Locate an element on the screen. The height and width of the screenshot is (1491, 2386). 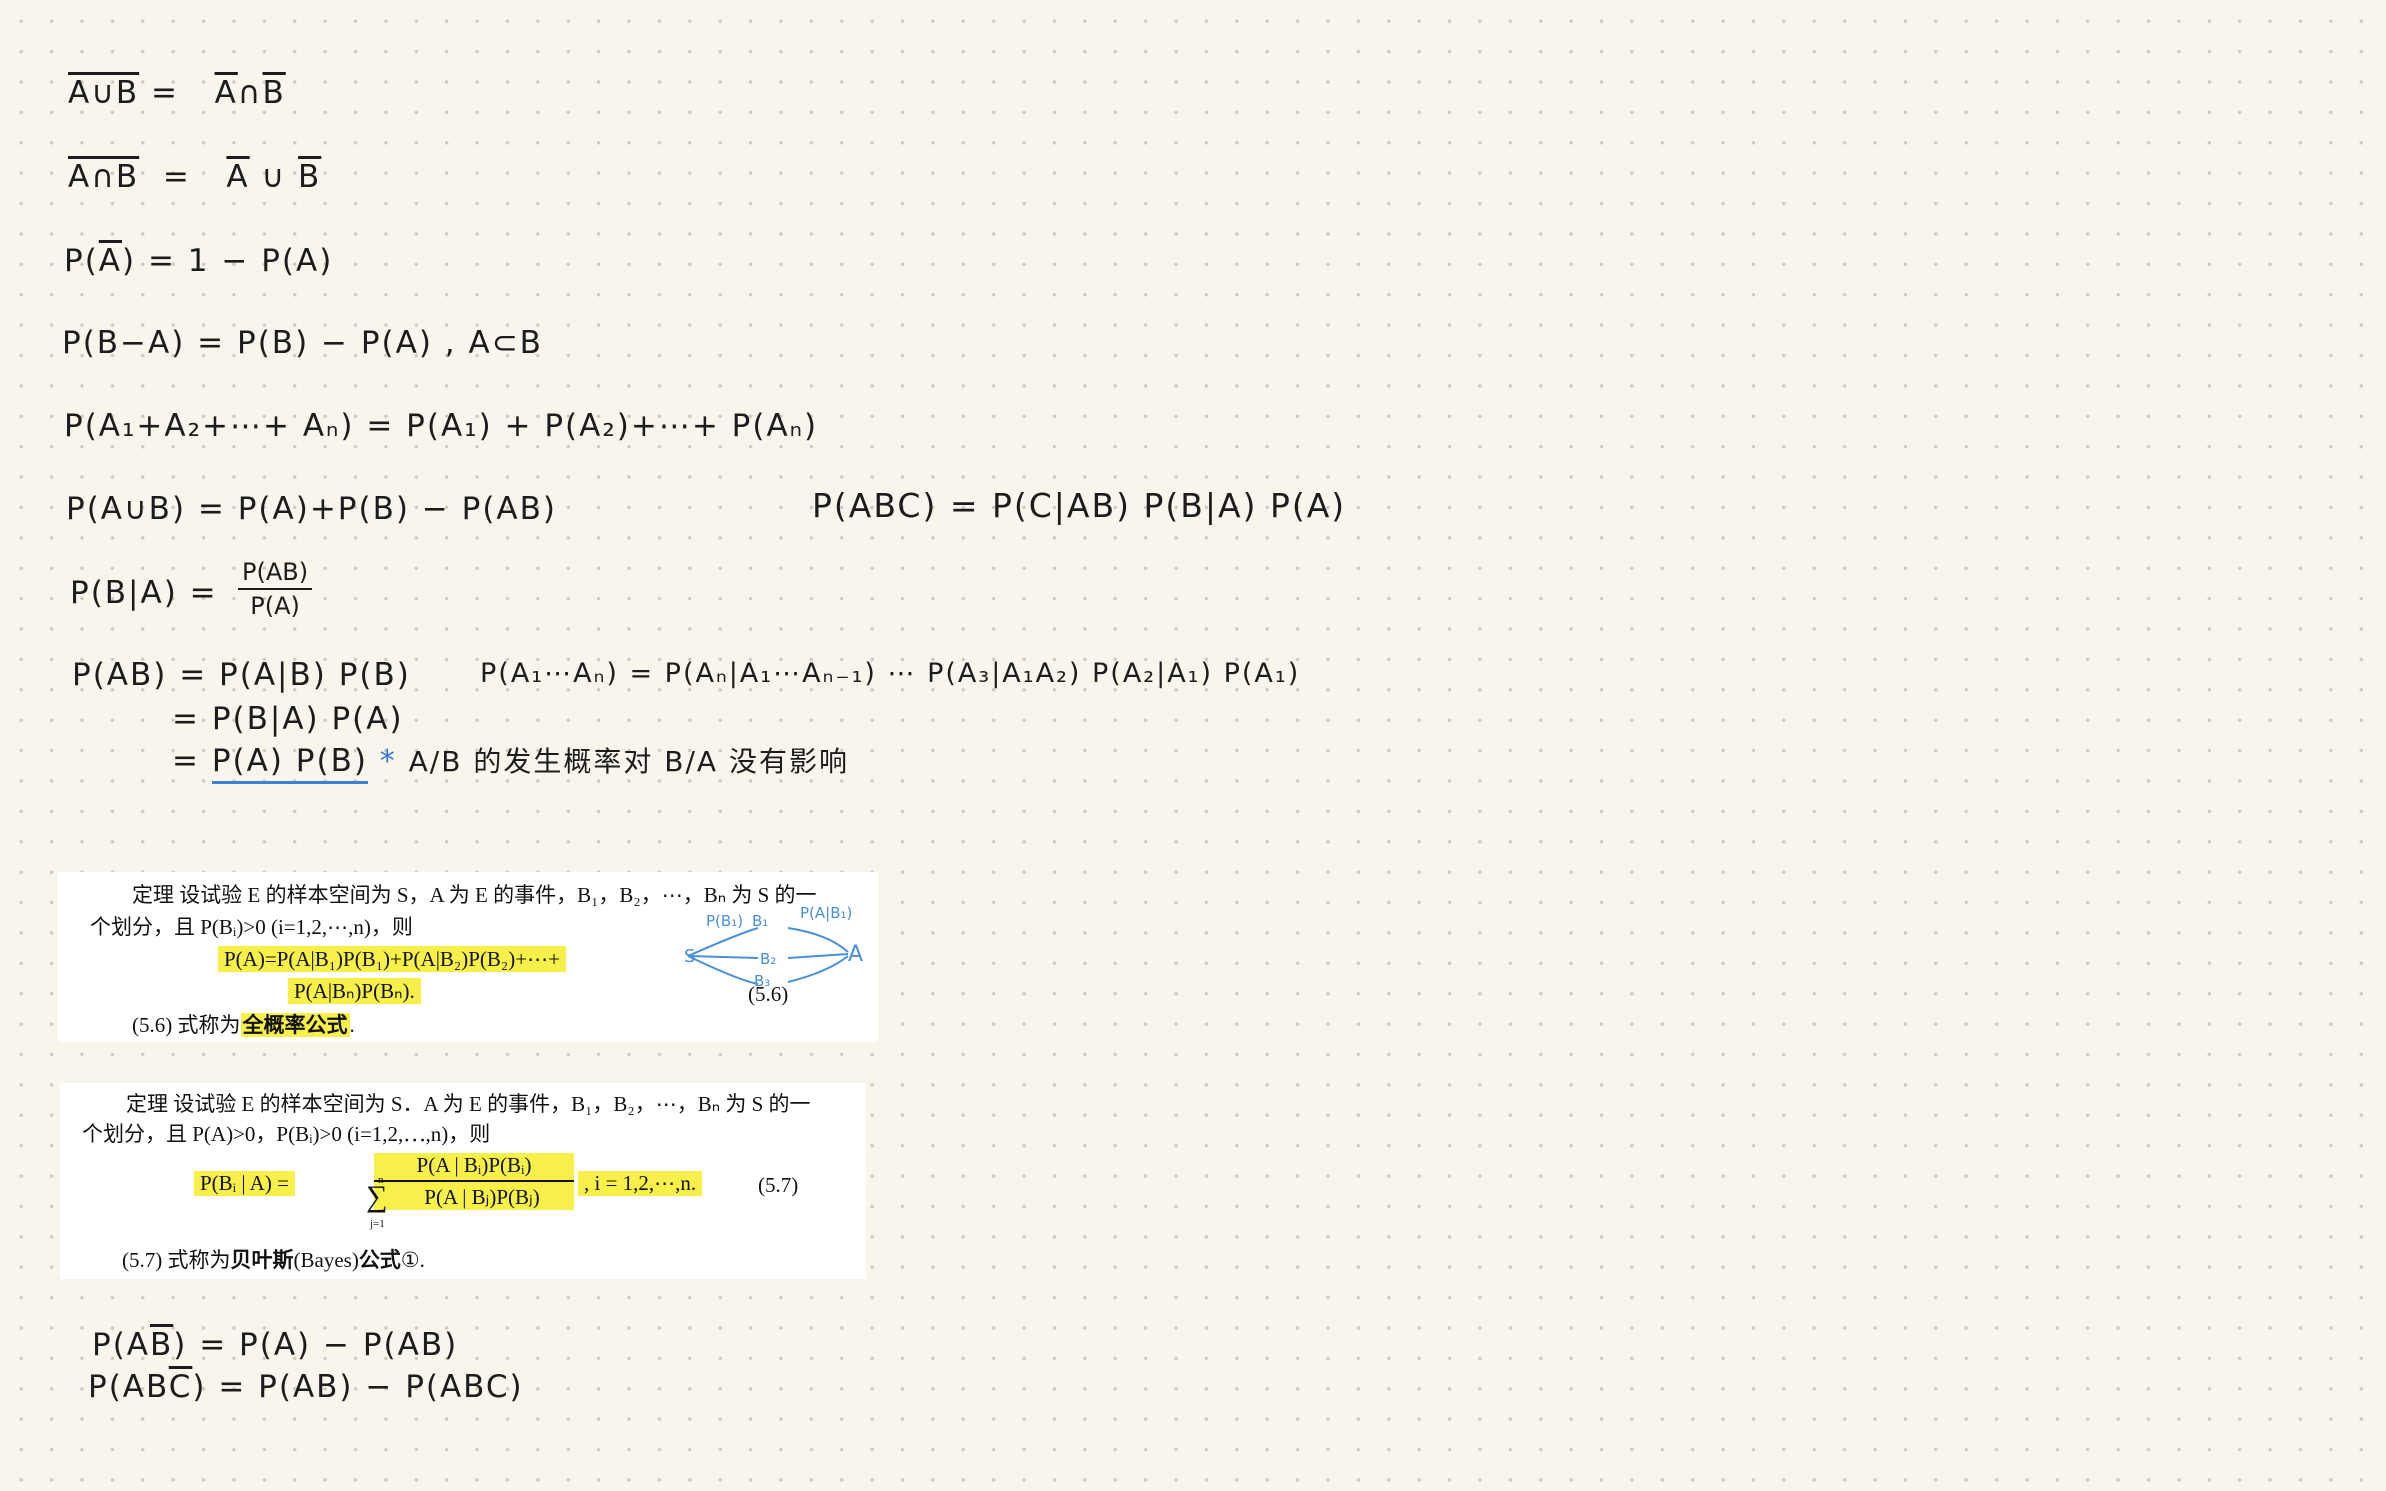
conditional-fraction: P(AB) P(A) is located at coordinates (275, 590).